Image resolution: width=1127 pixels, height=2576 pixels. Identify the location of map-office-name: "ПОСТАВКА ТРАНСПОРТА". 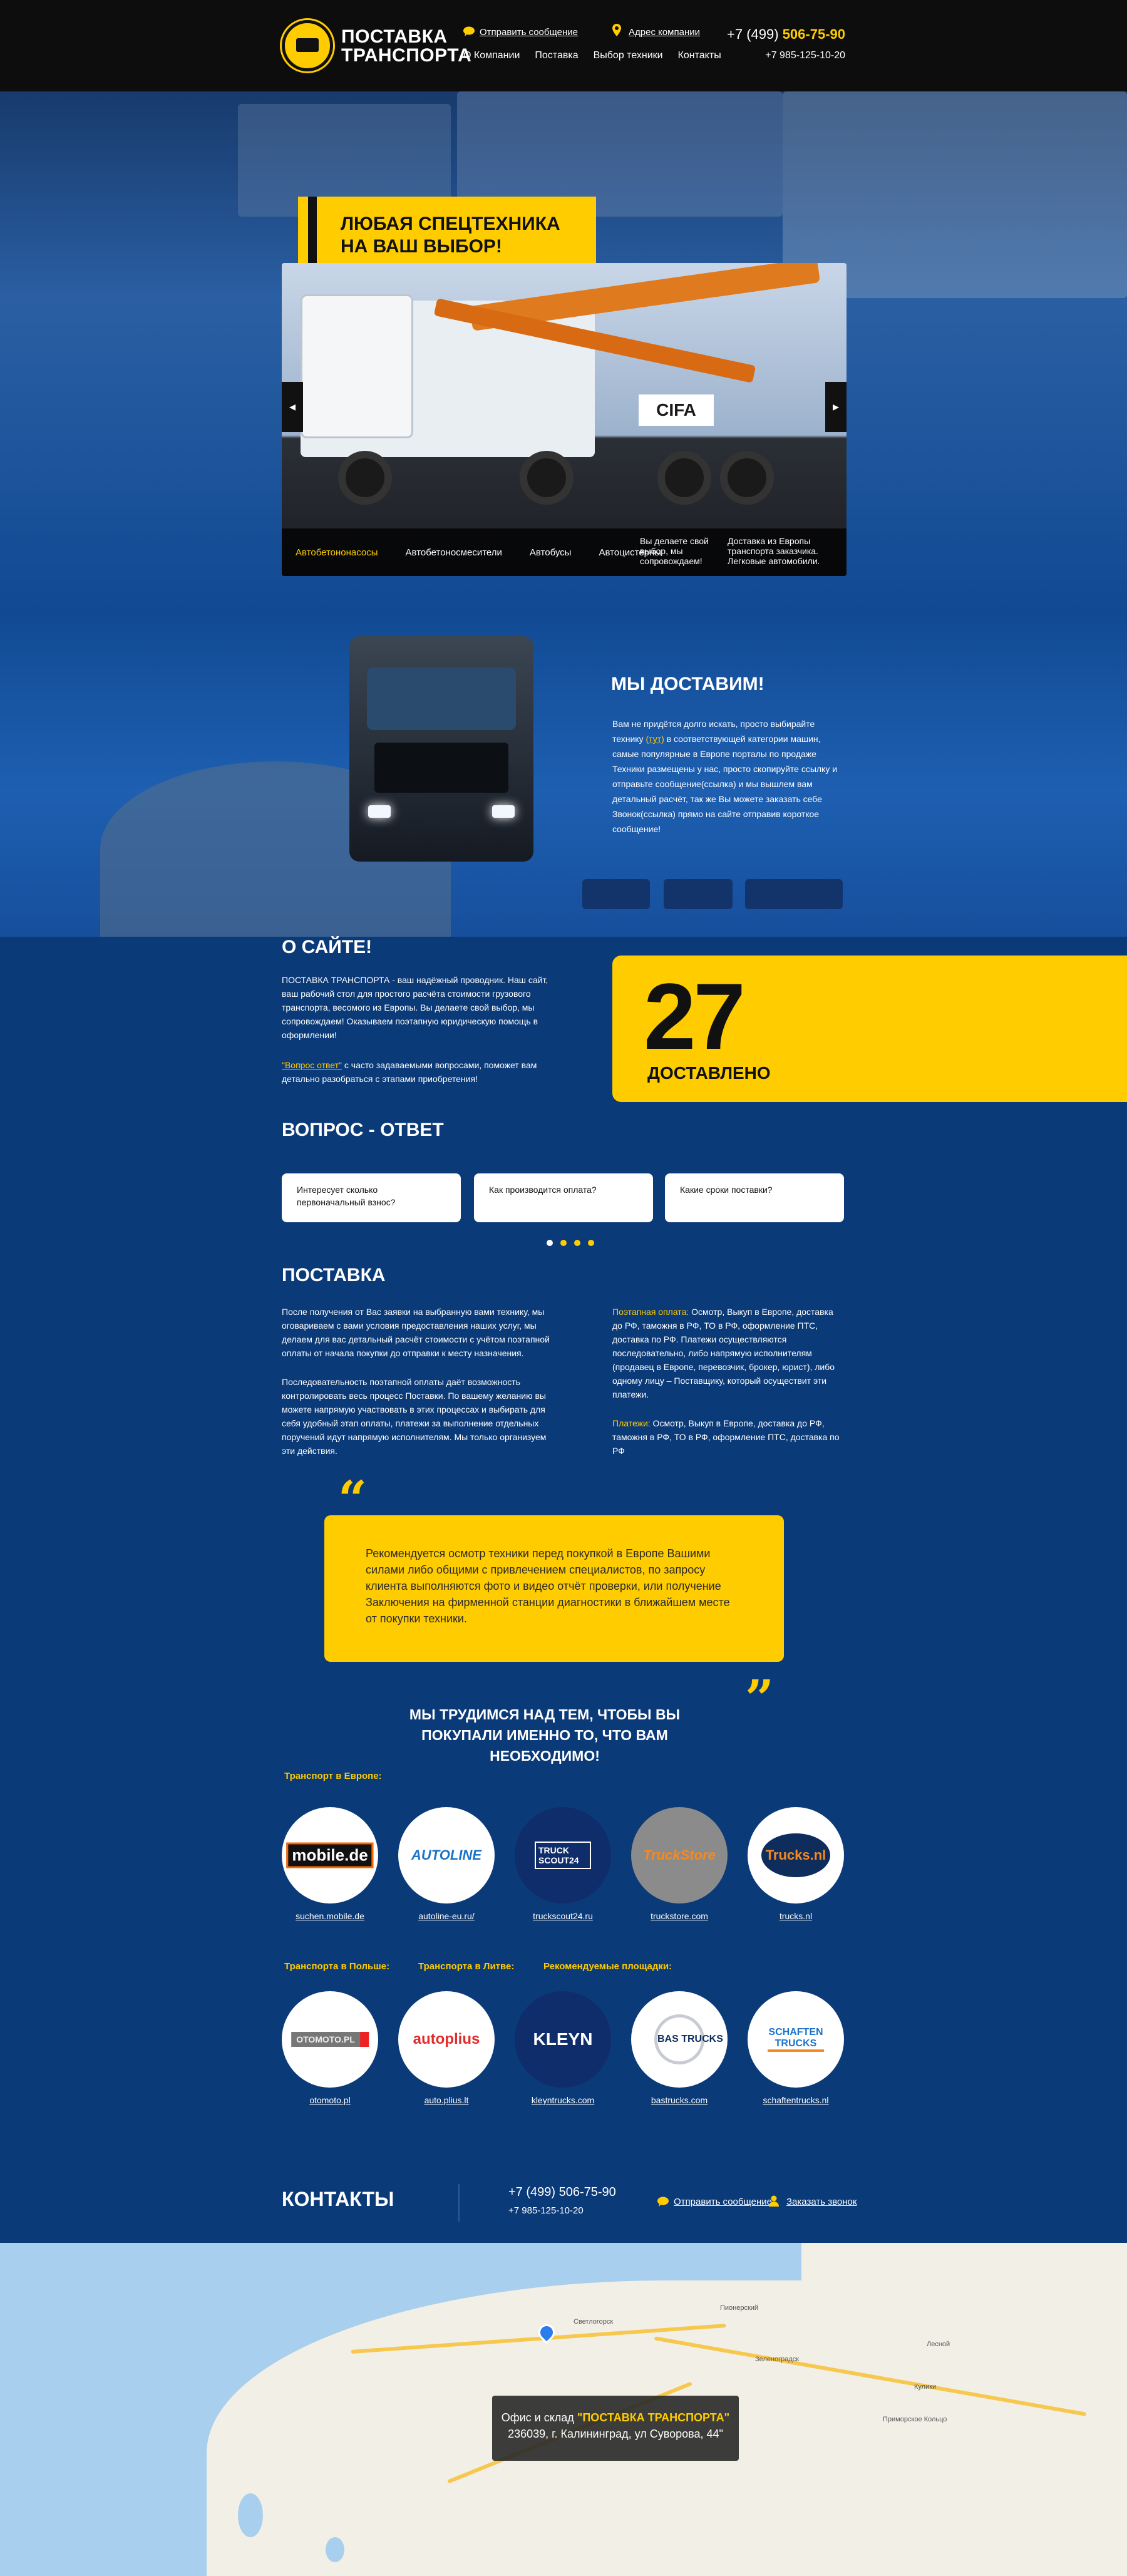
(653, 2417).